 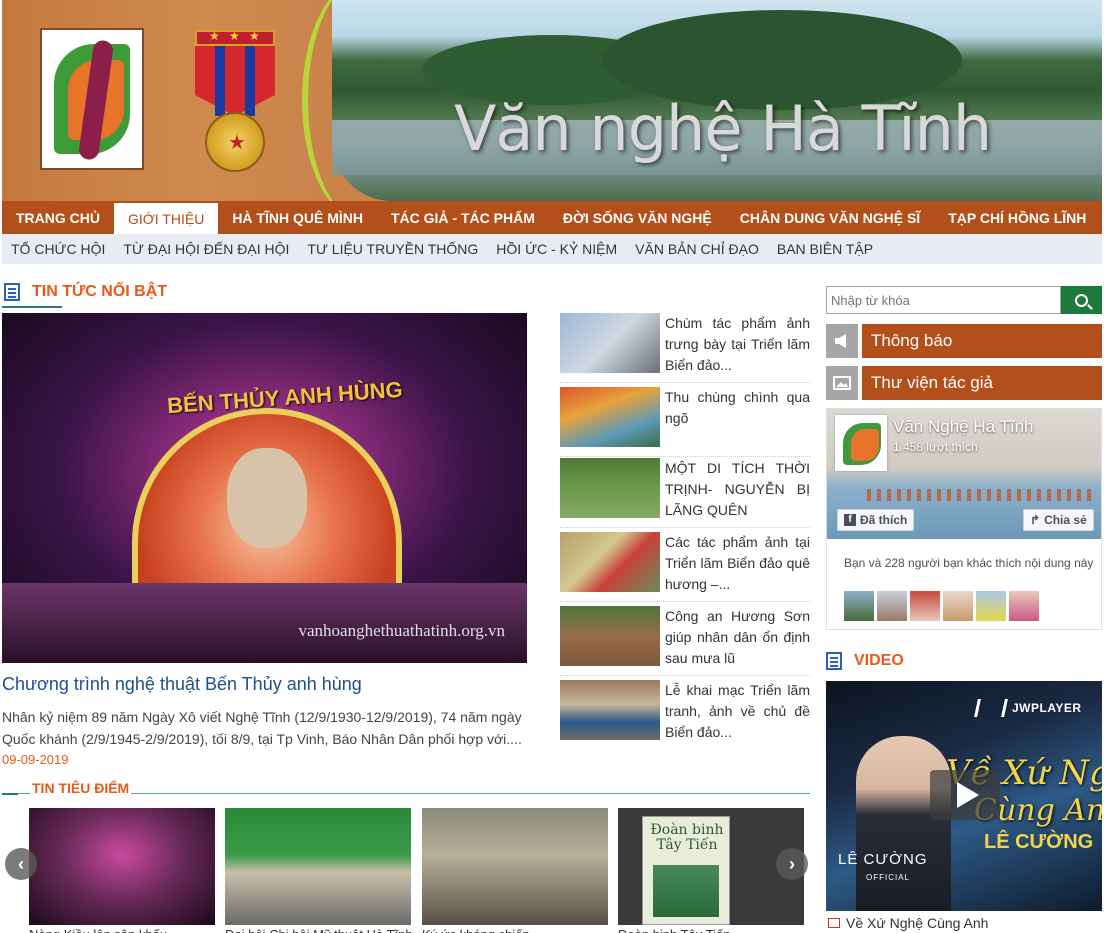 I want to click on subnav-hoi-uc-ky-niem: HỒI ỨC - KỶ NIỆM, so click(x=556, y=249).